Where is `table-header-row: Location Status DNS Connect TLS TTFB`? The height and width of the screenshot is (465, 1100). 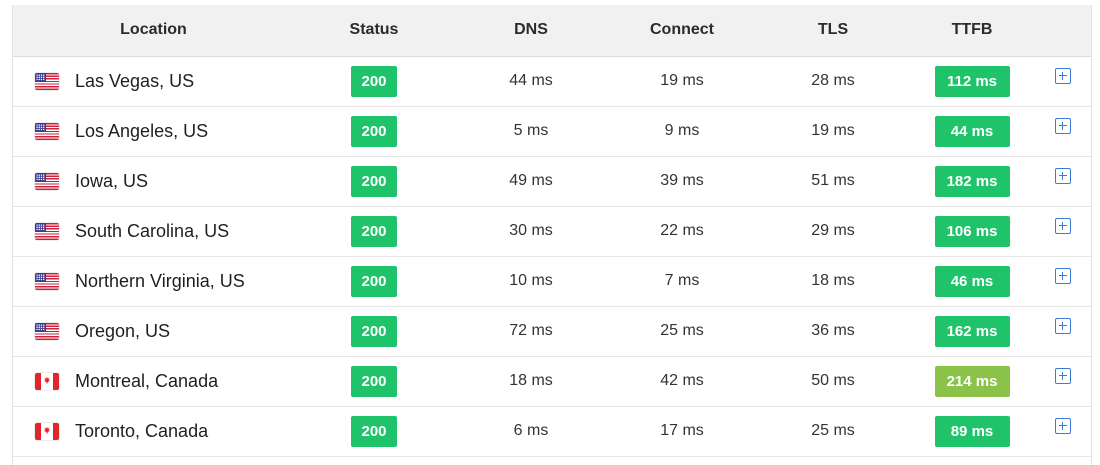 table-header-row: Location Status DNS Connect TLS TTFB is located at coordinates (552, 31).